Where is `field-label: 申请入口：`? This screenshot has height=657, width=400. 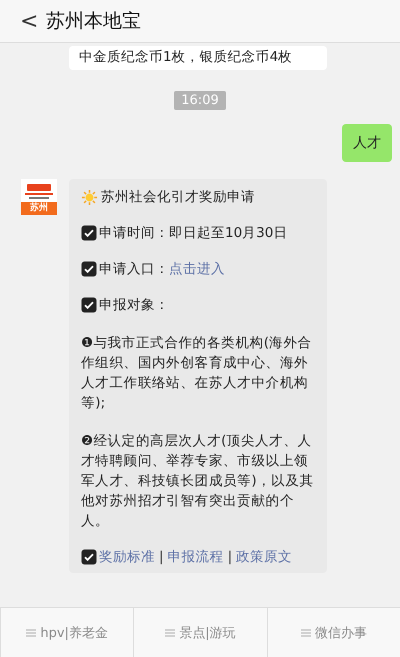 field-label: 申请入口： is located at coordinates (134, 269).